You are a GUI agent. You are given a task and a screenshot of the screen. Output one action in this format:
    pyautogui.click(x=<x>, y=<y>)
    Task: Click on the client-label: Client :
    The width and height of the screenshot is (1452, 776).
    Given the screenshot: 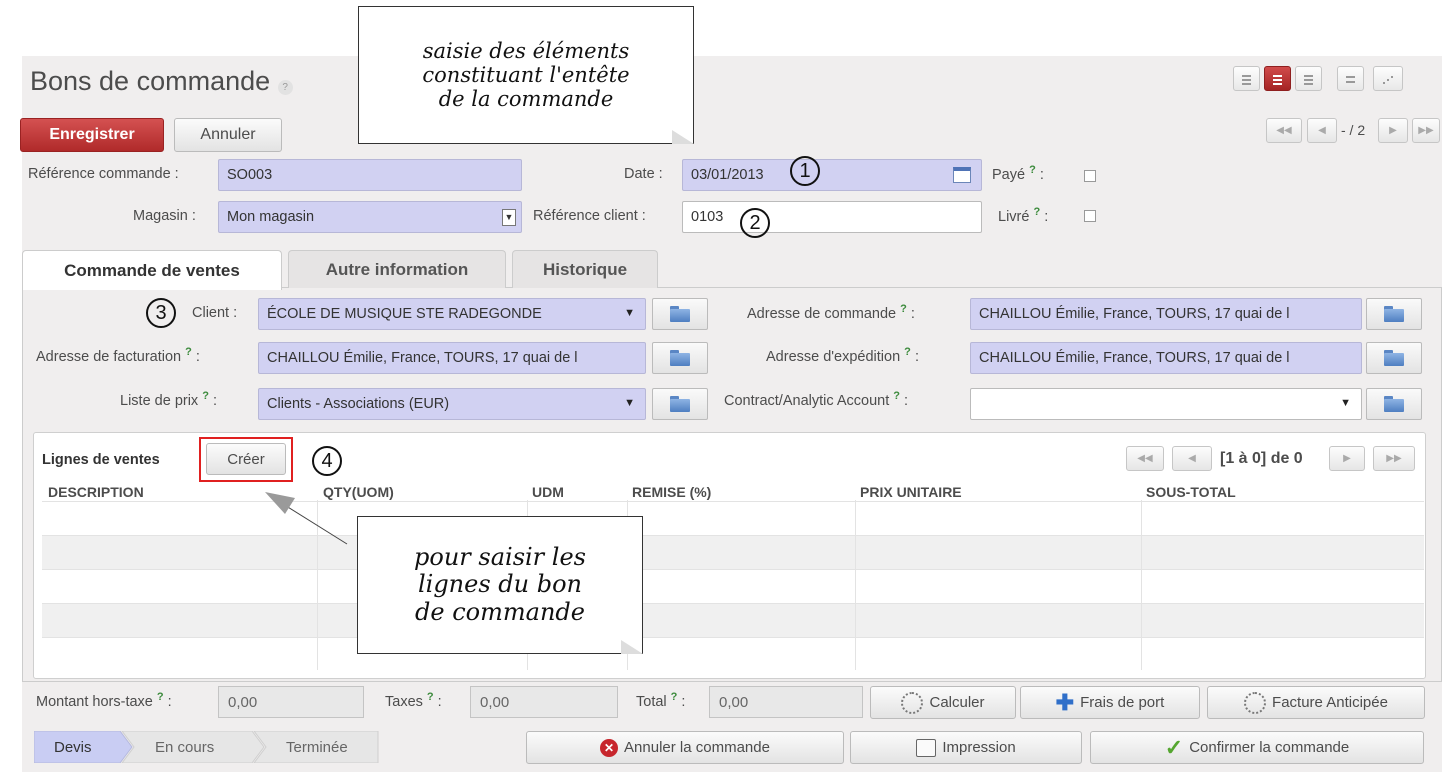 What is the action you would take?
    pyautogui.click(x=215, y=313)
    